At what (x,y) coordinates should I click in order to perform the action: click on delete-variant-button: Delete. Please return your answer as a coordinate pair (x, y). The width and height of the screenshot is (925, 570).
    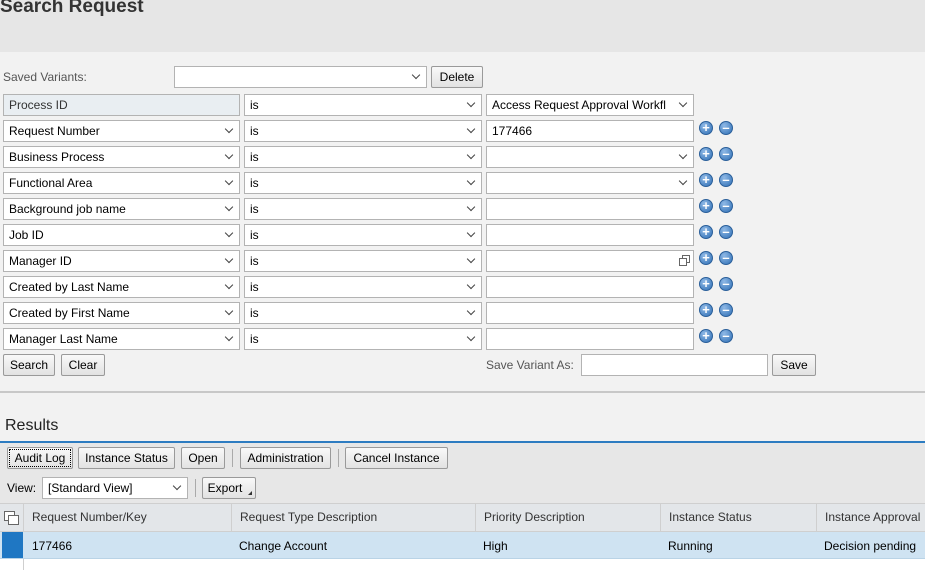
    Looking at the image, I should click on (457, 77).